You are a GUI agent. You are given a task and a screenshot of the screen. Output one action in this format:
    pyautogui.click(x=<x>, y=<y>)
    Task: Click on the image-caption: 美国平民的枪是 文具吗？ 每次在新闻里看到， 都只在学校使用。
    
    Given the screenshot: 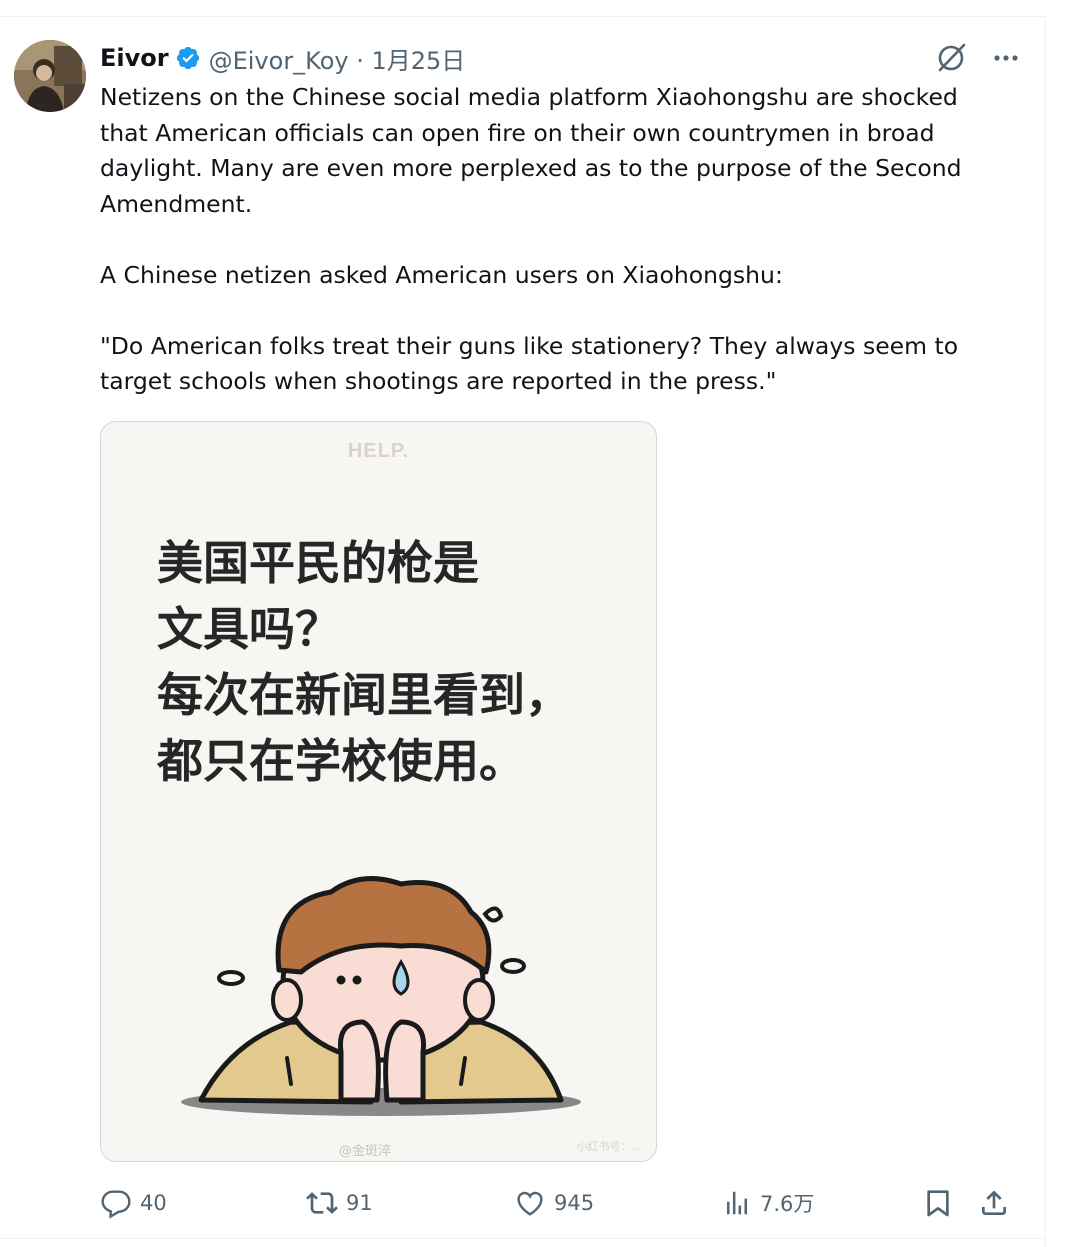 What is the action you would take?
    pyautogui.click(x=364, y=662)
    